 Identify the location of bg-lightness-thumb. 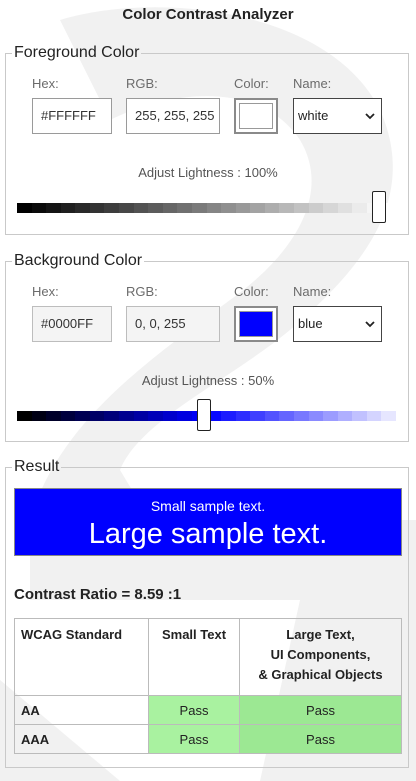
(204, 415).